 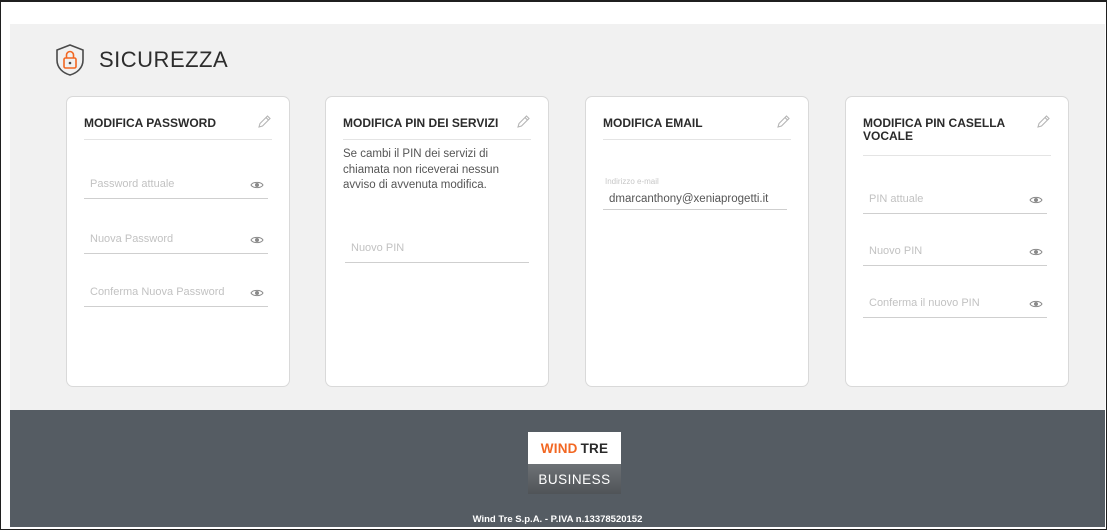 I want to click on field-placeholder: Conferma il nuovo PIN, so click(x=924, y=303).